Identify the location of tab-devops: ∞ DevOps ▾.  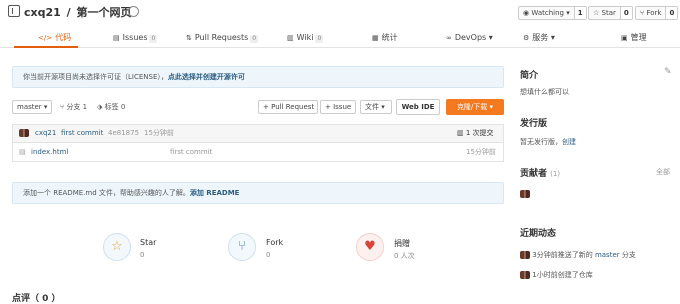
(469, 38).